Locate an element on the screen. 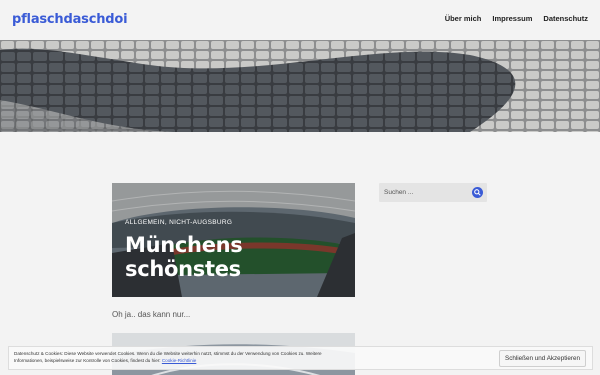 The height and width of the screenshot is (375, 600). search-form is located at coordinates (433, 192).